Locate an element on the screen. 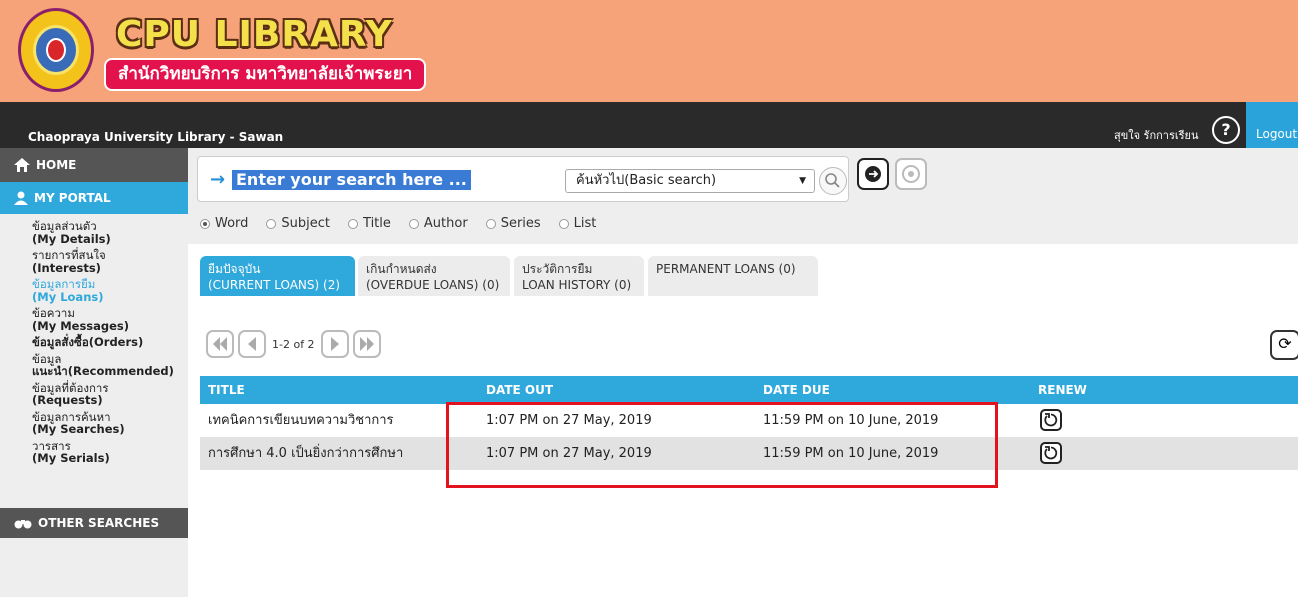  go-icon is located at coordinates (873, 174).